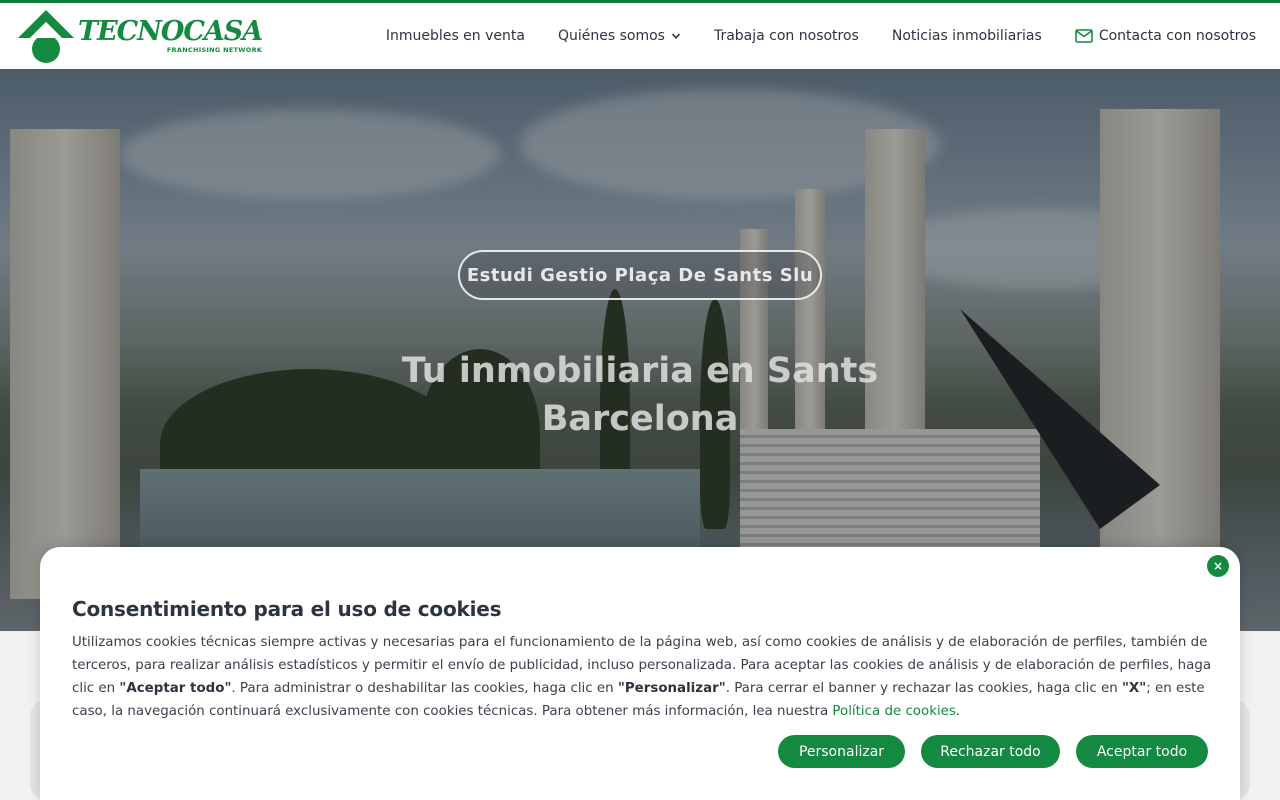  What do you see at coordinates (671, 688) in the screenshot?
I see `cookie-customize-quote: "Personalizar"` at bounding box center [671, 688].